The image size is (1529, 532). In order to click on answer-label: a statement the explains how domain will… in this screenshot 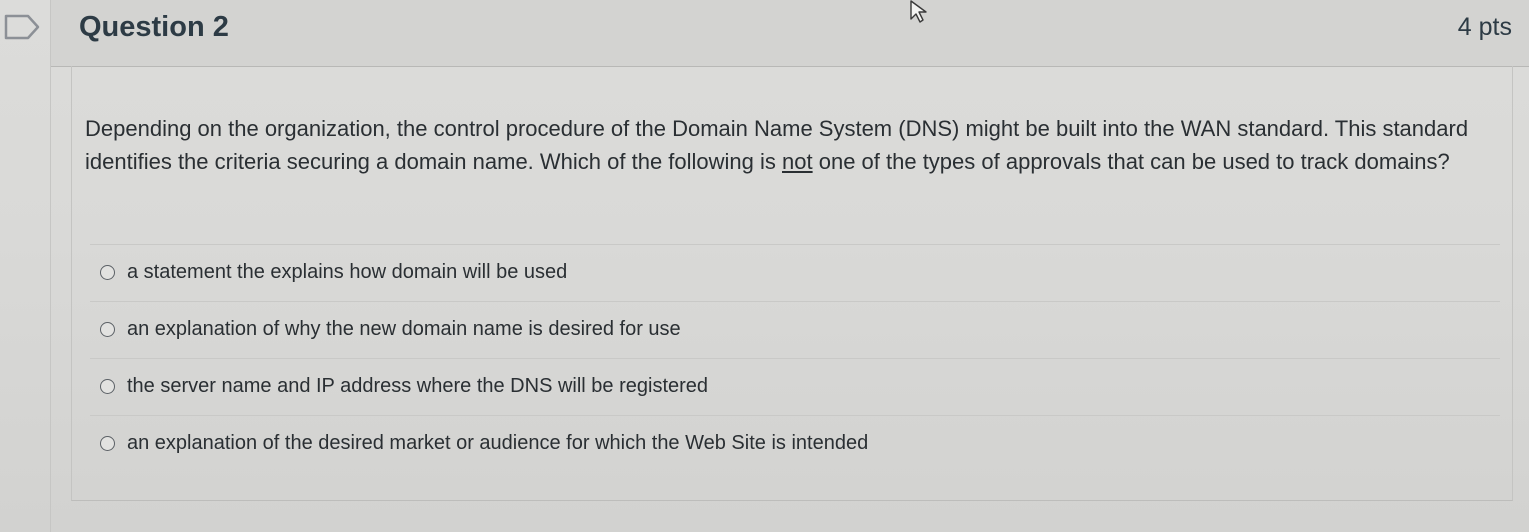, I will do `click(347, 272)`.